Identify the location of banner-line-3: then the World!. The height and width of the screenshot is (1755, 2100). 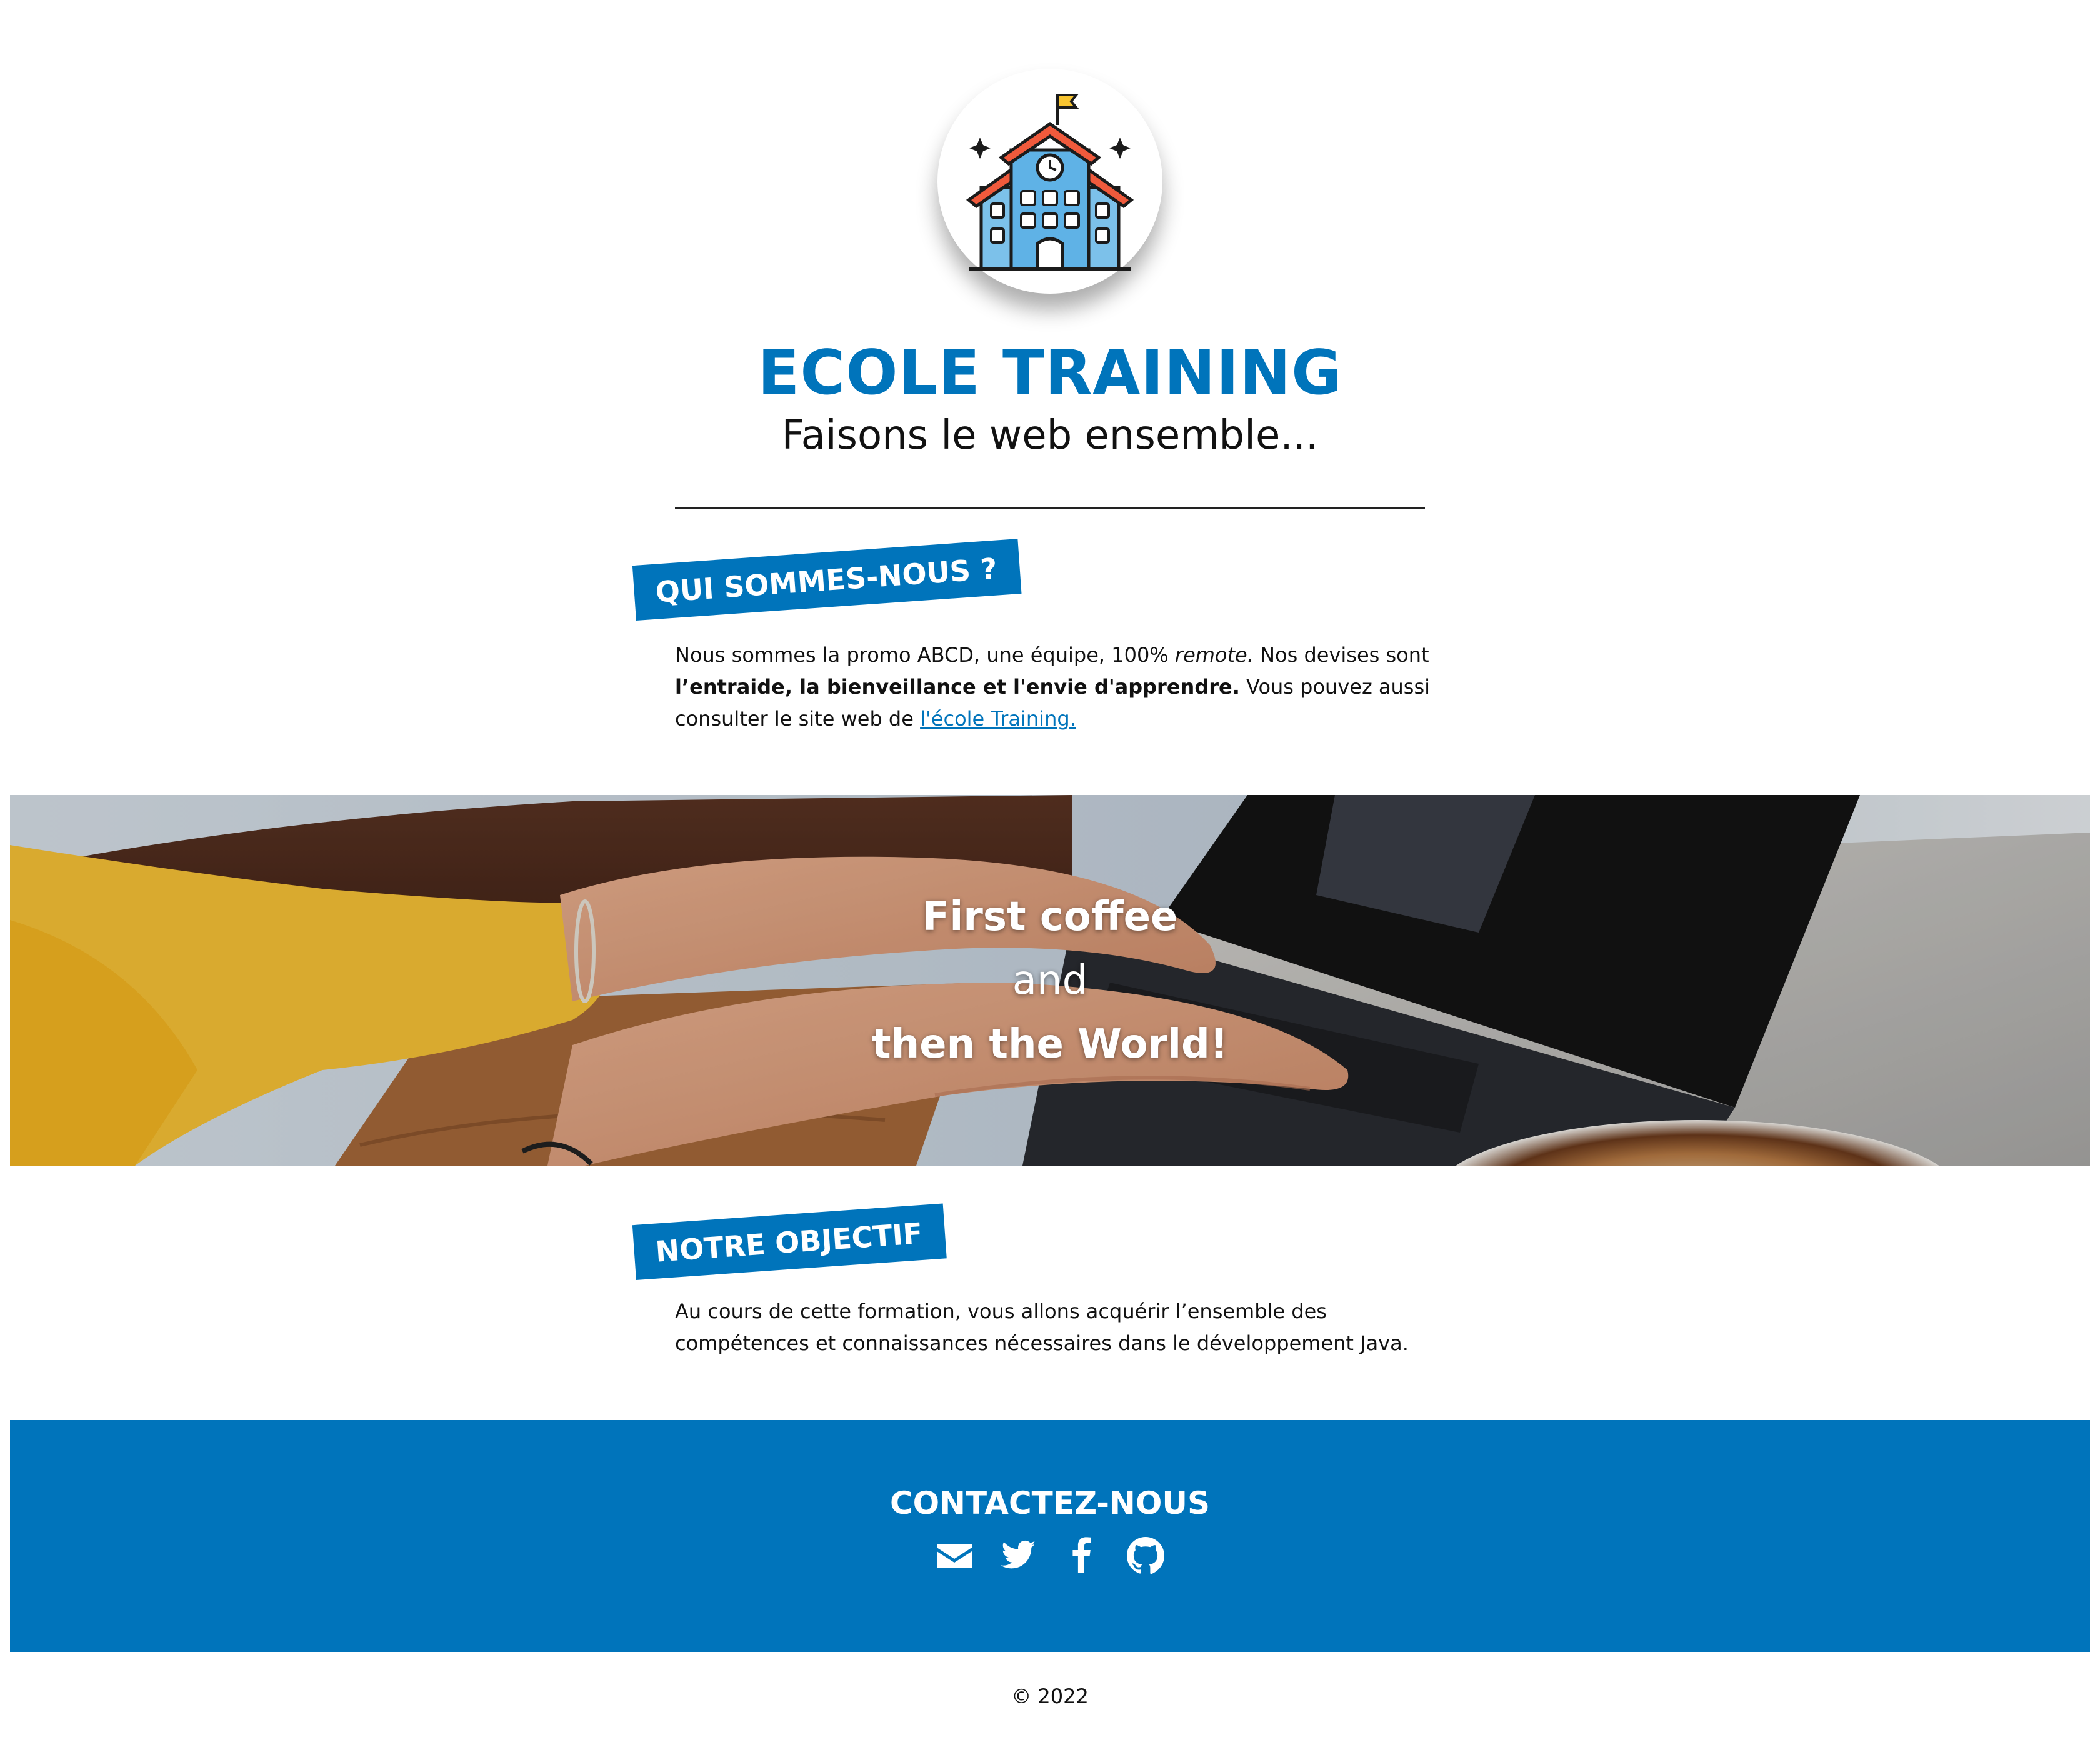
(1050, 1044).